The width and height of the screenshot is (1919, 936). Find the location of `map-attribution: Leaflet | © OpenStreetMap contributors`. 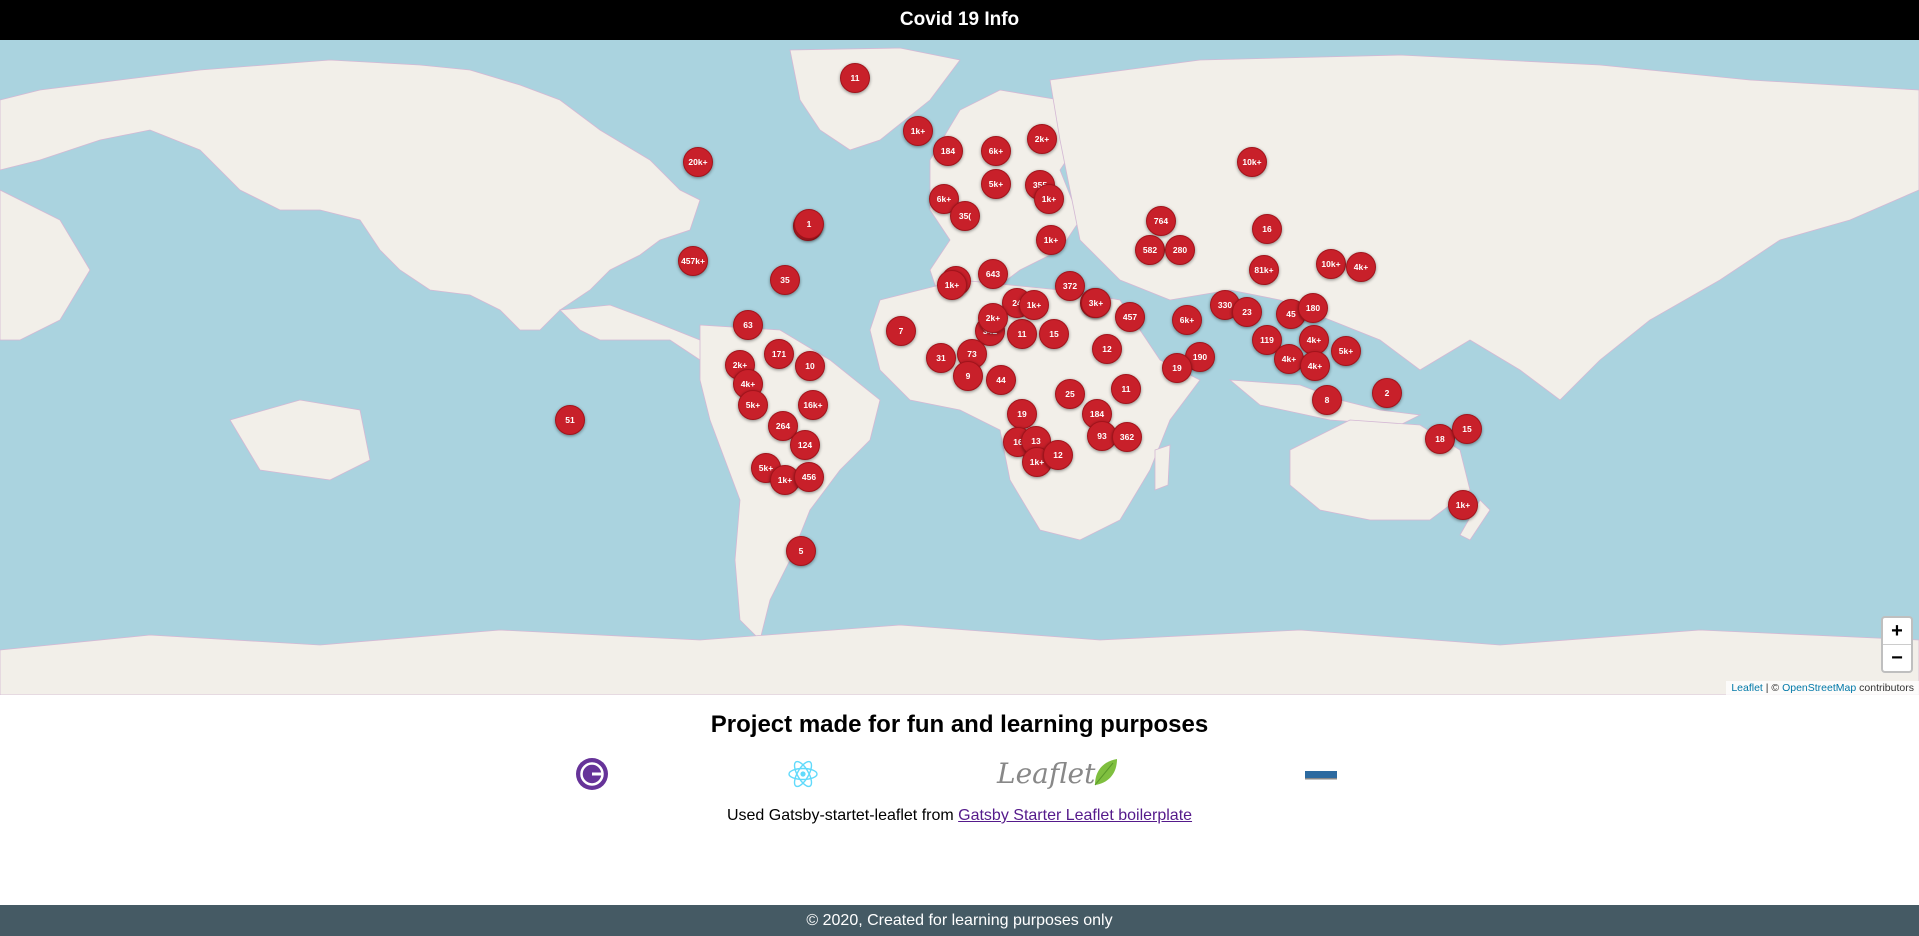

map-attribution: Leaflet | © OpenStreetMap contributors is located at coordinates (1822, 688).